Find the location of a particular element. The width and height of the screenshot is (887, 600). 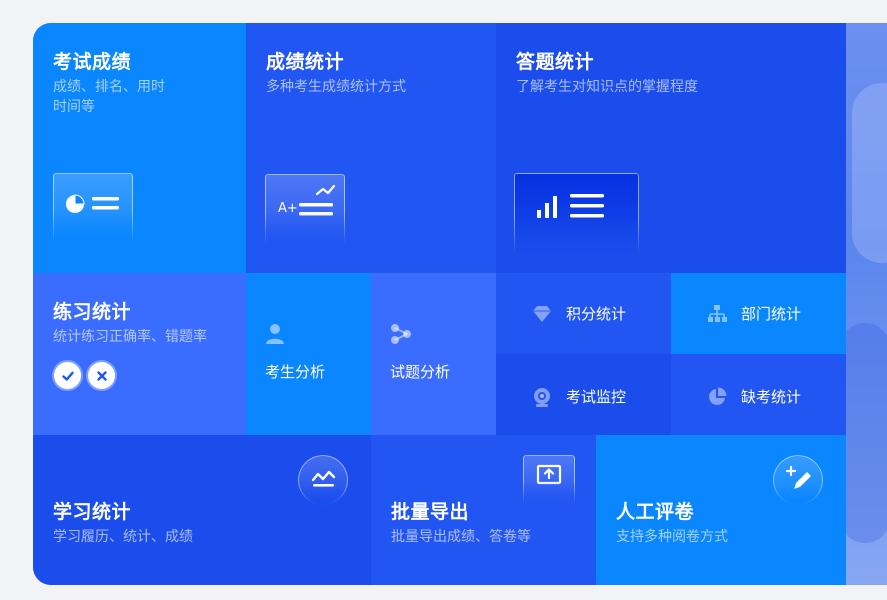

check-icon is located at coordinates (67, 375).